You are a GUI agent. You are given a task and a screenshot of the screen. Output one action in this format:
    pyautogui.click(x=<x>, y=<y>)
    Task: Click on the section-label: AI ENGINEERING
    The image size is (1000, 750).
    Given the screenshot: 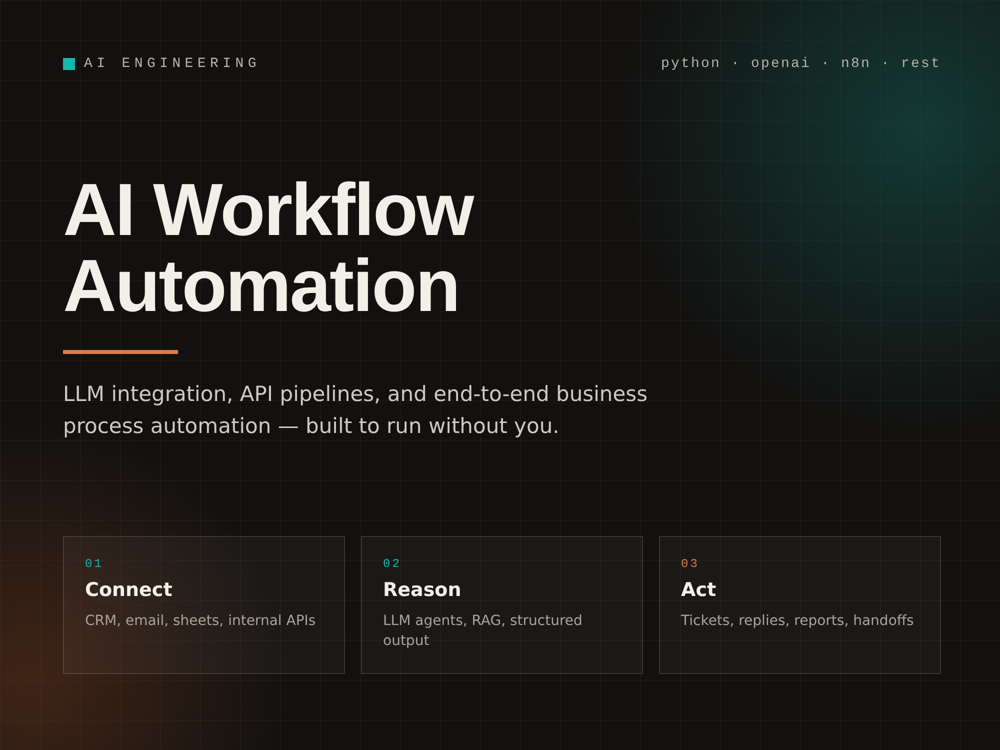 What is the action you would take?
    pyautogui.click(x=172, y=64)
    